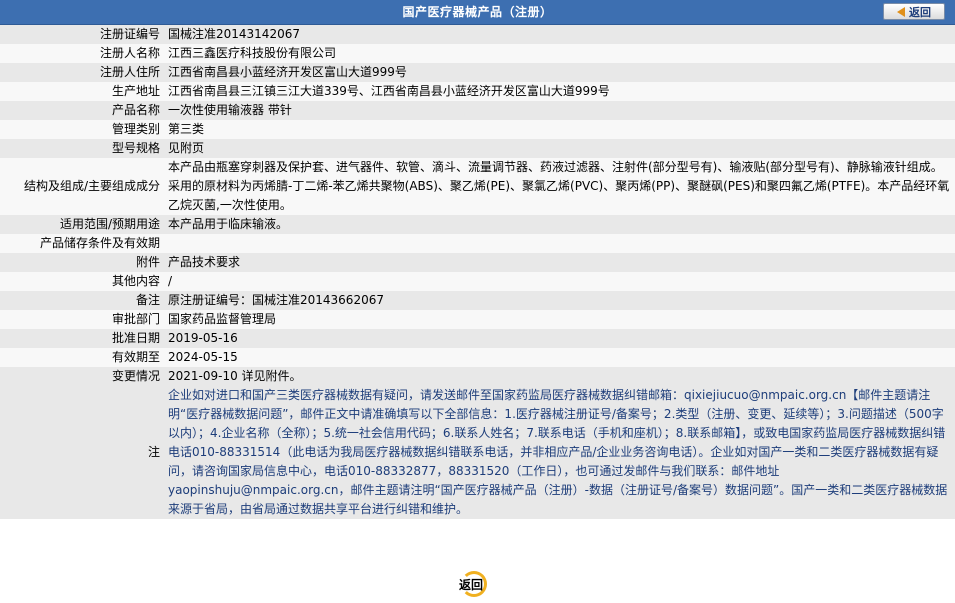  I want to click on back-button-label: 返回, so click(920, 12).